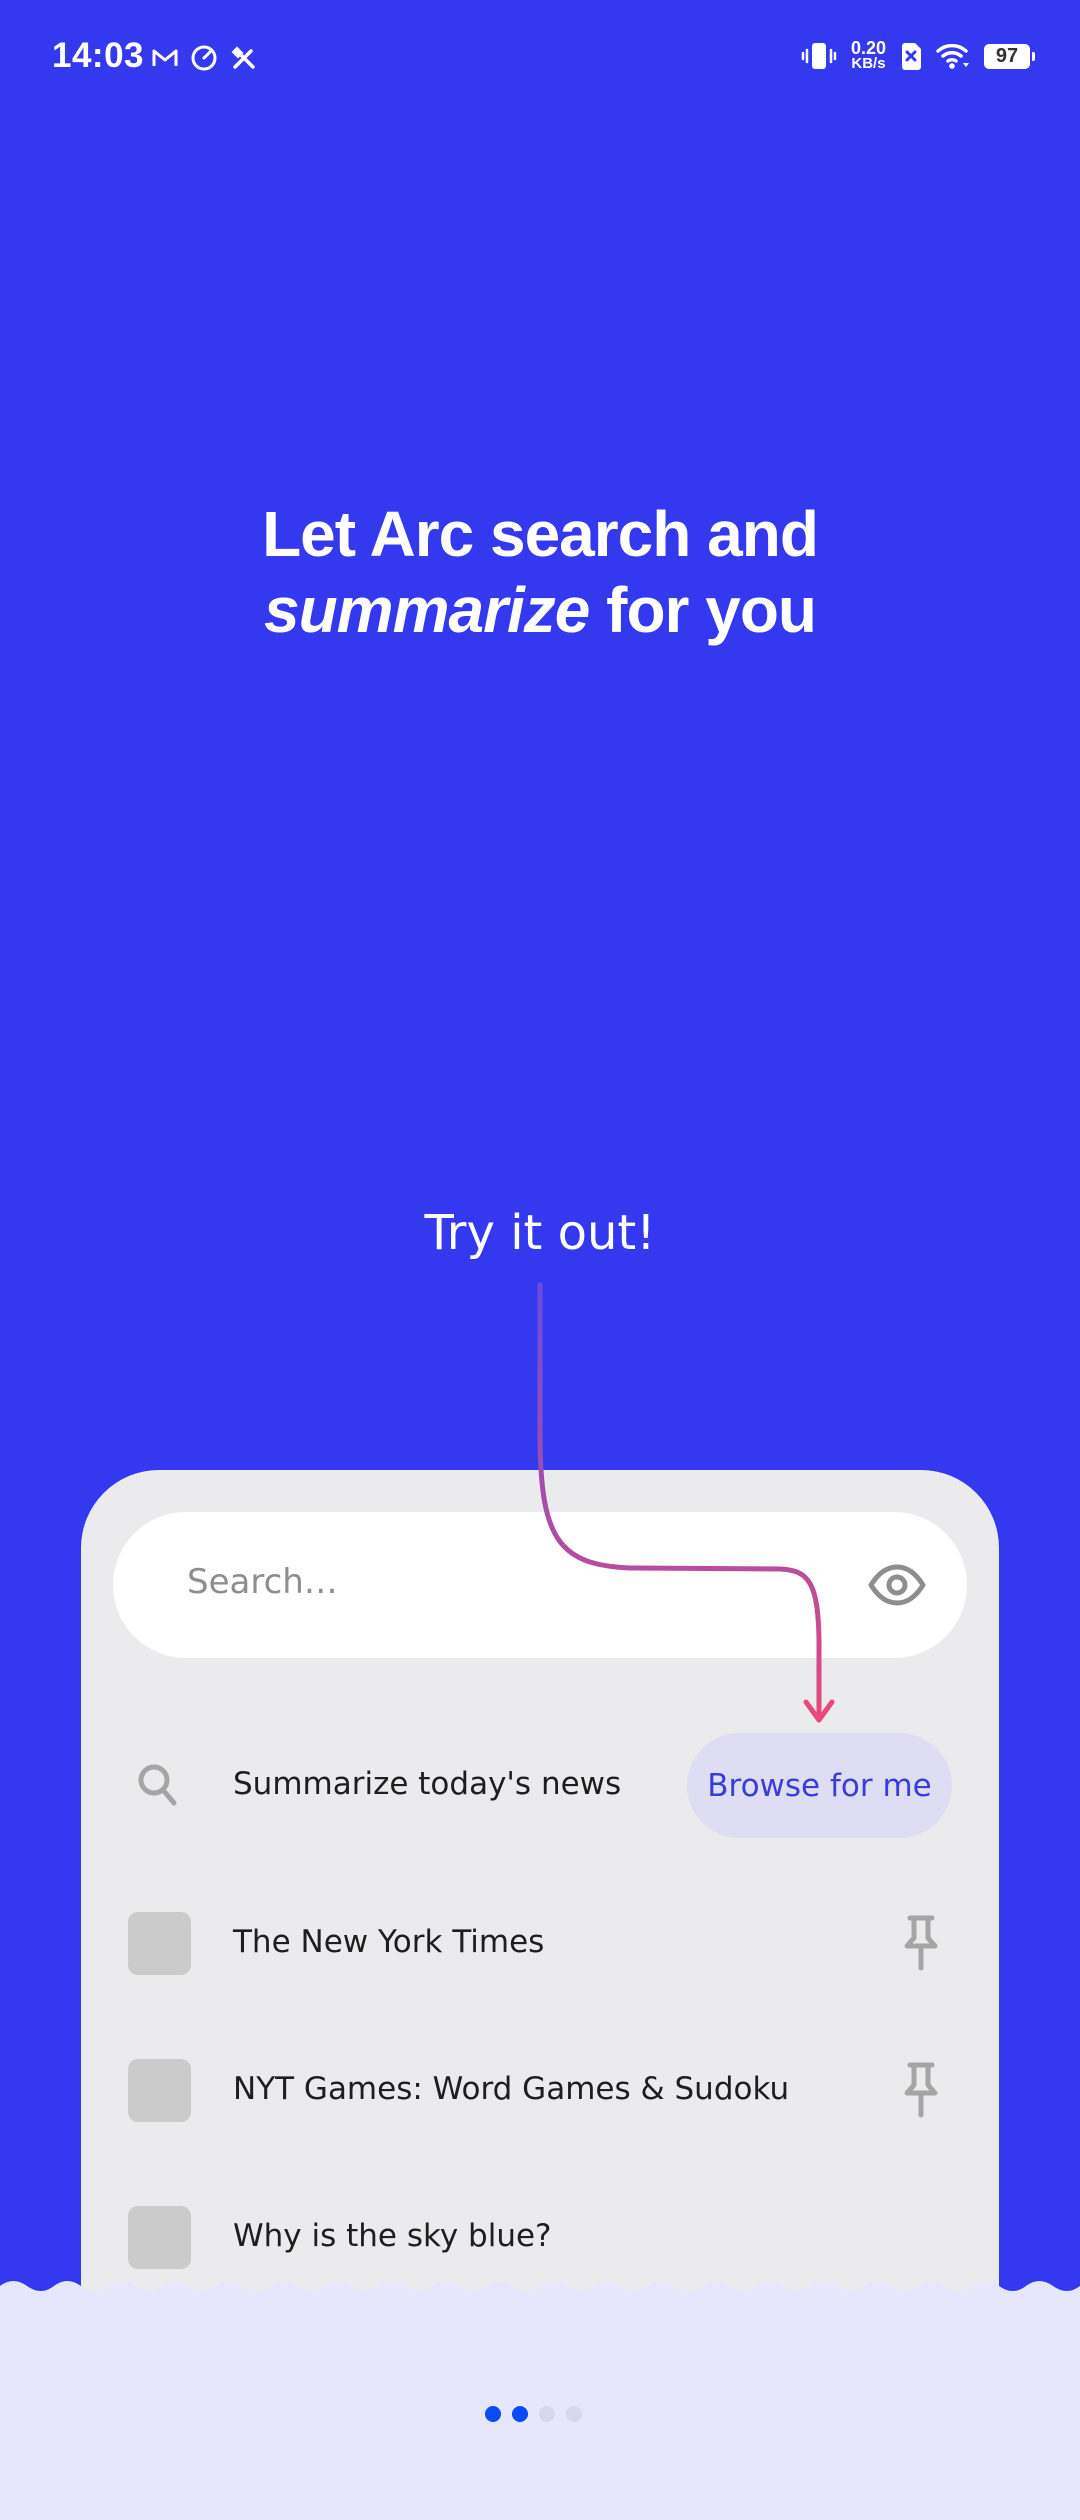 The width and height of the screenshot is (1080, 2520). What do you see at coordinates (897, 1585) in the screenshot?
I see `eye-icon` at bounding box center [897, 1585].